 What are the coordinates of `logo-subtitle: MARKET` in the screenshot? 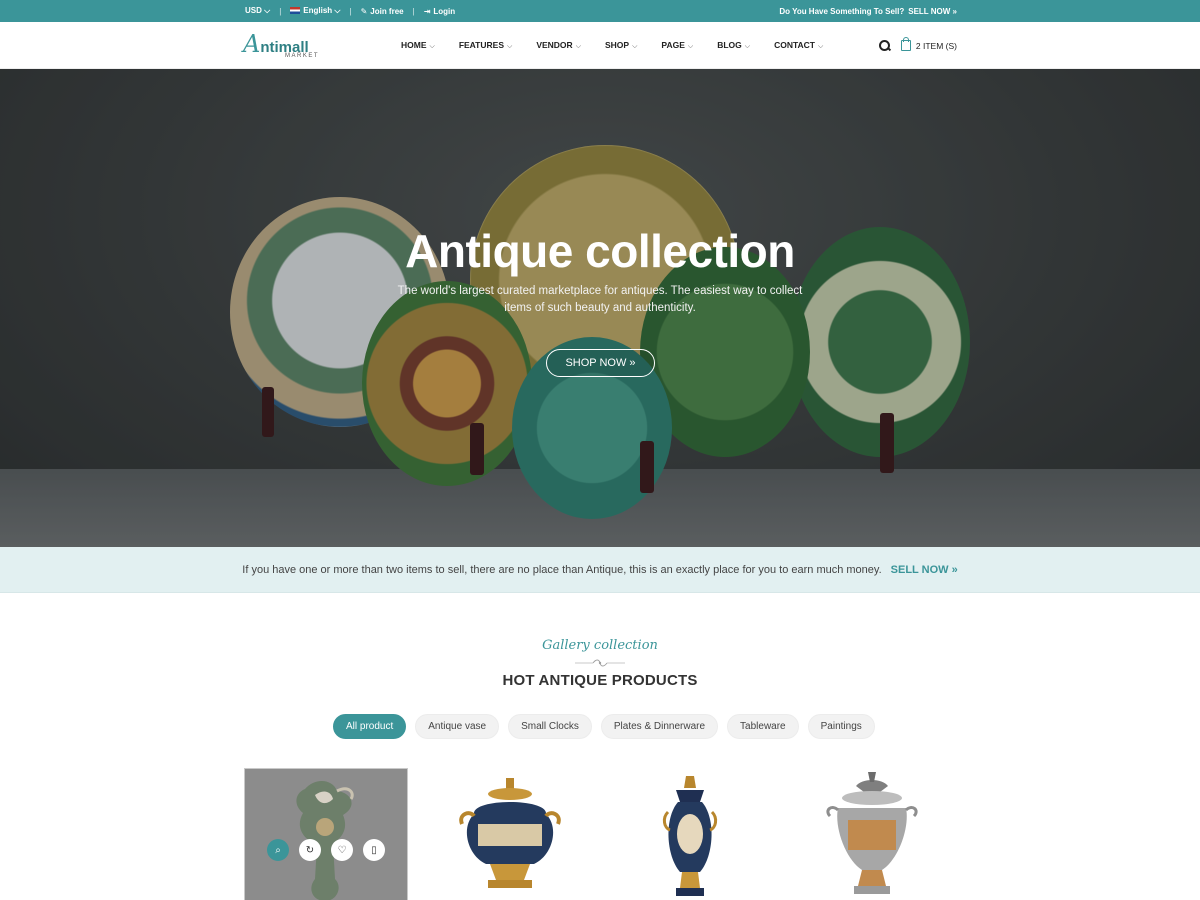 It's located at (302, 56).